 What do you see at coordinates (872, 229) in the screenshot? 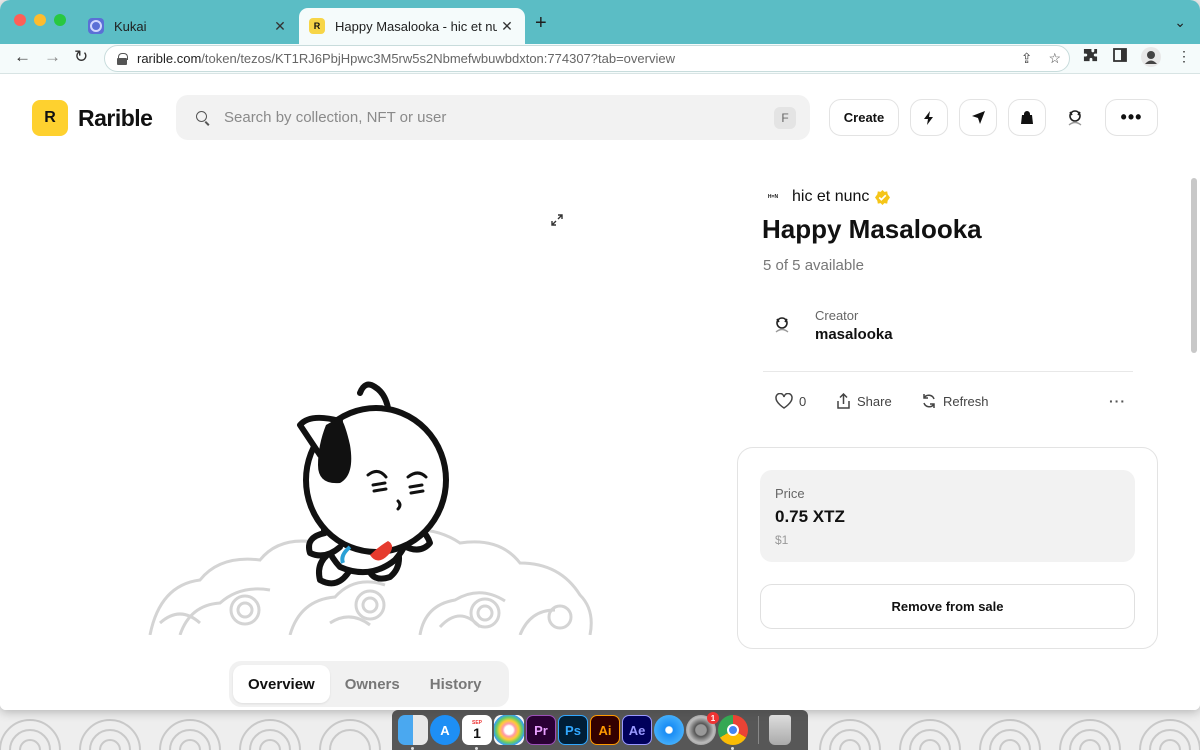
I see `nft-title: Happy Masalooka` at bounding box center [872, 229].